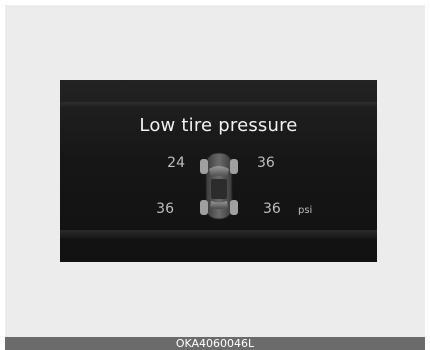  Describe the element at coordinates (176, 163) in the screenshot. I see `tire-pressure-front-left: 24` at that location.